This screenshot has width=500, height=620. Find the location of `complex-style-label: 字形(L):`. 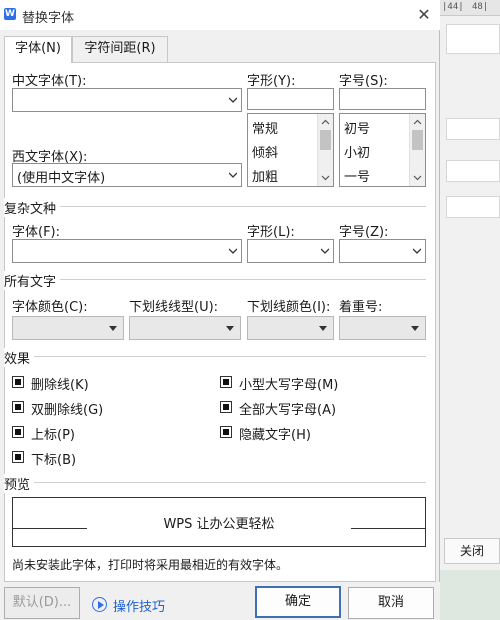

complex-style-label: 字形(L): is located at coordinates (271, 232).